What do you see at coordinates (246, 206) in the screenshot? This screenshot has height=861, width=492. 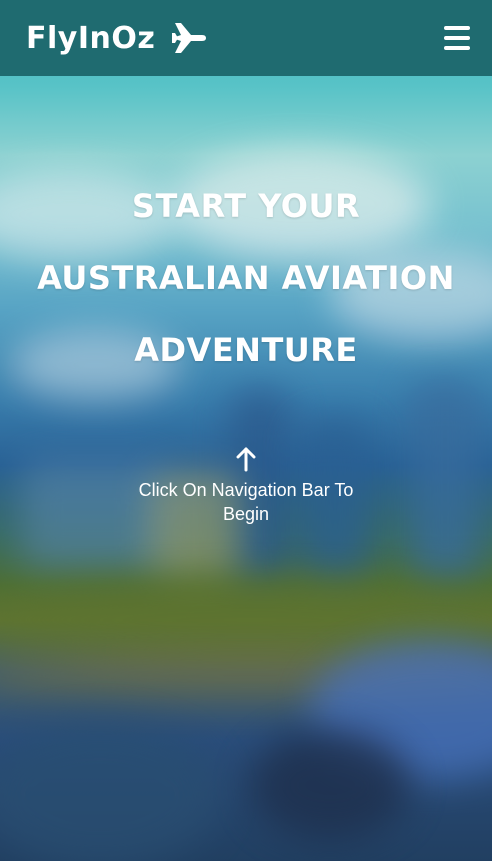 I see `headline-line: START YOUR` at bounding box center [246, 206].